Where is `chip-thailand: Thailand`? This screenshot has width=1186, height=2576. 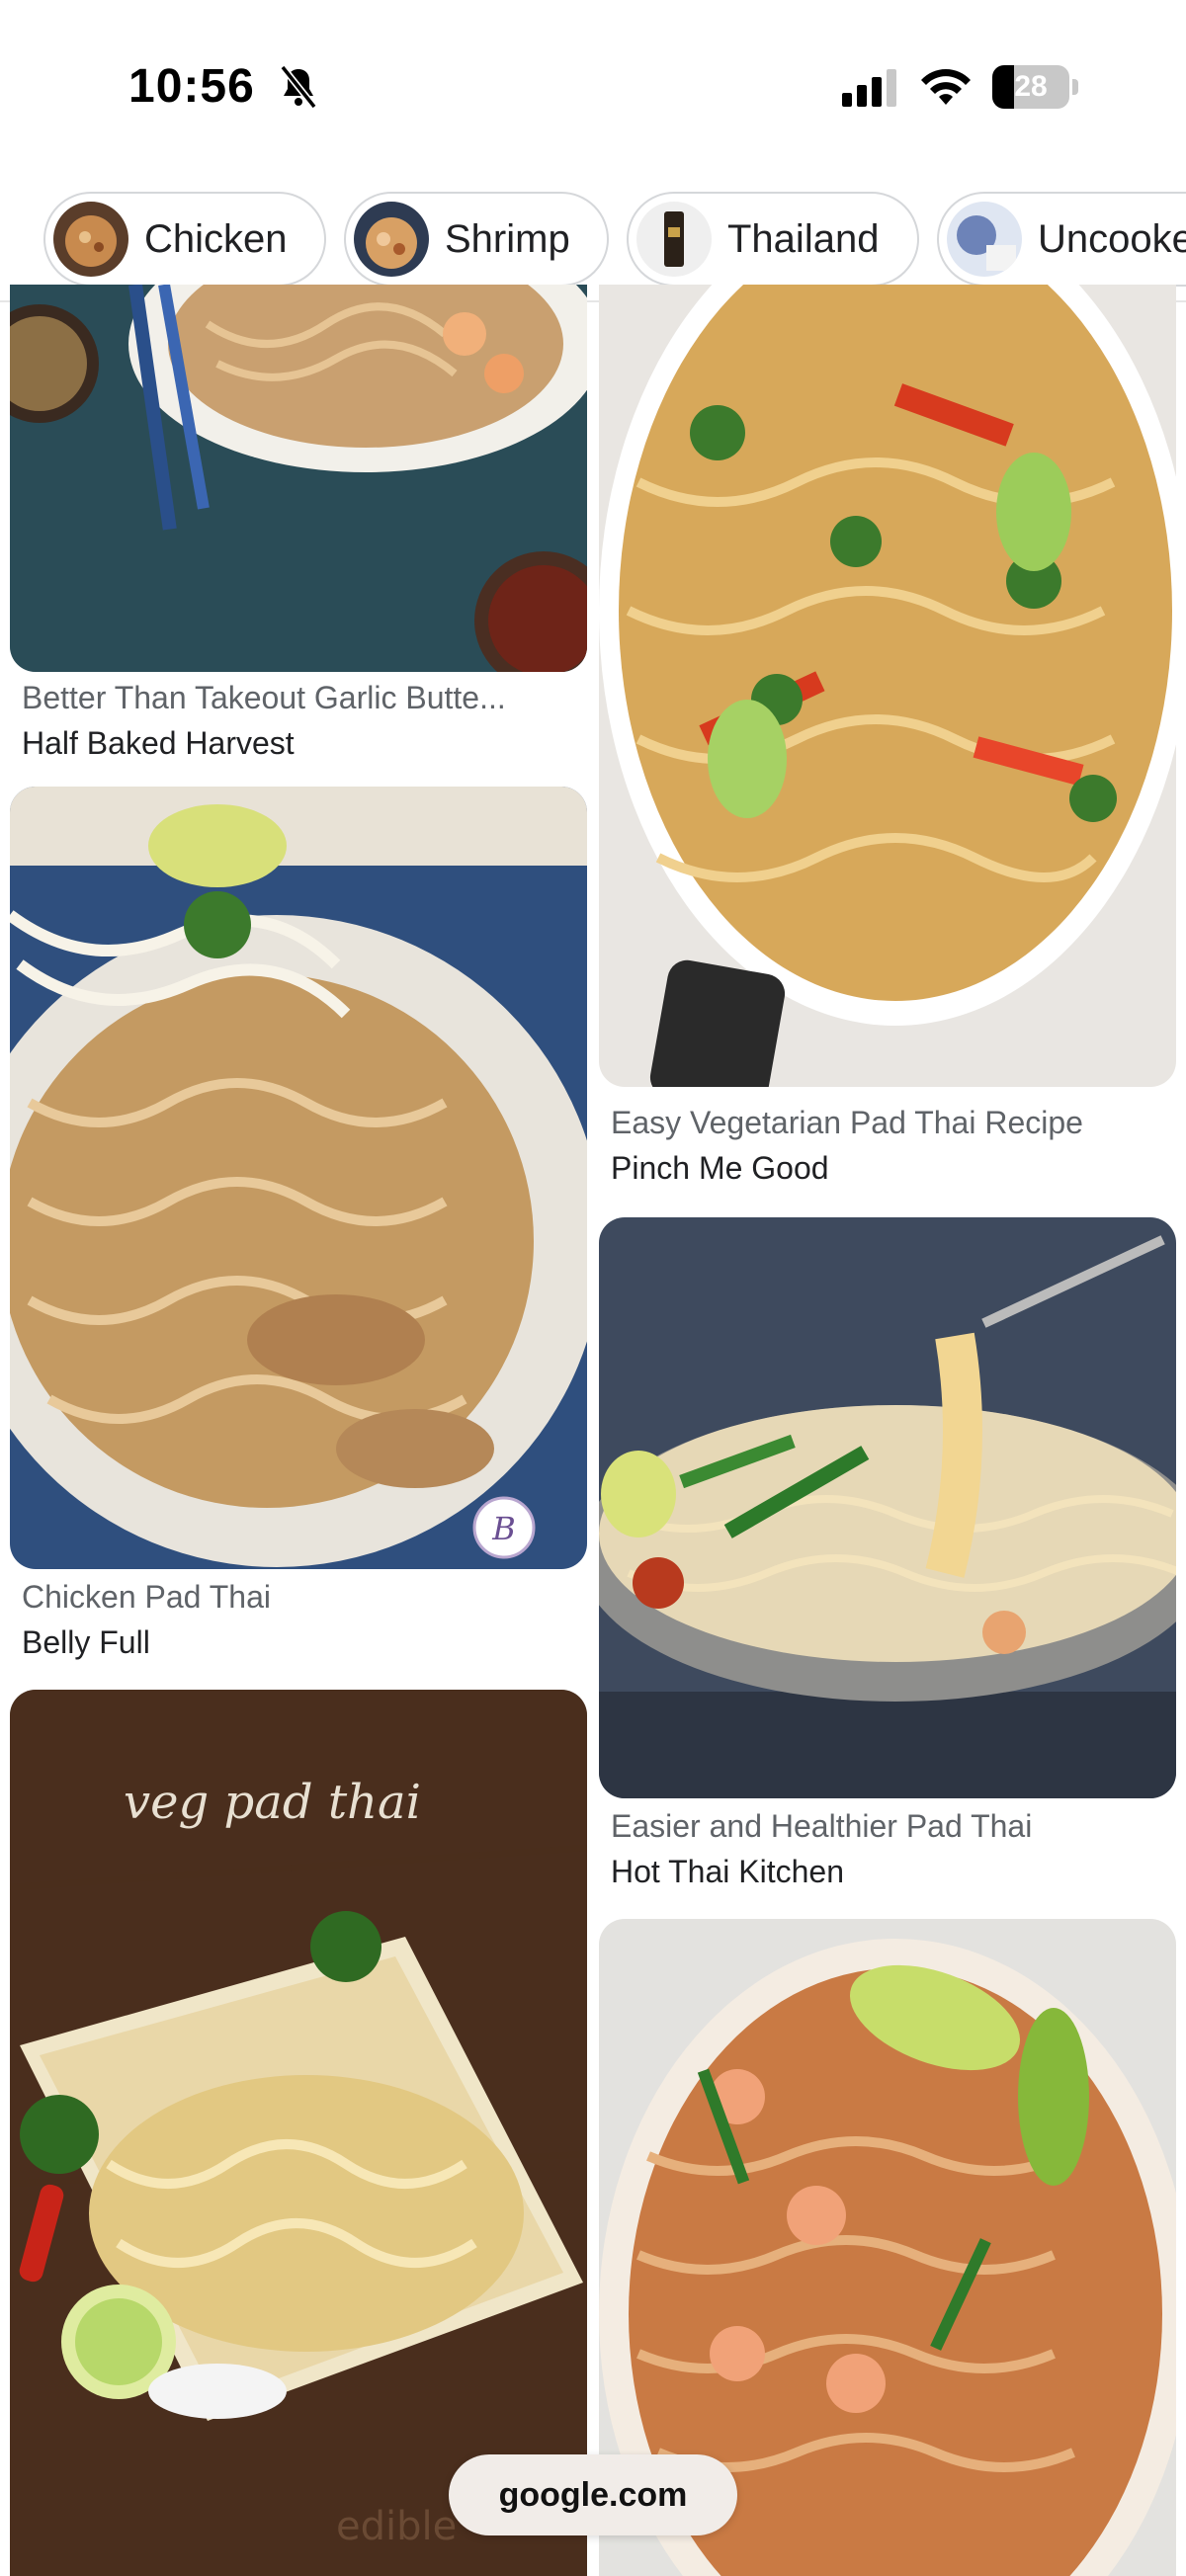
chip-thailand: Thailand is located at coordinates (773, 239).